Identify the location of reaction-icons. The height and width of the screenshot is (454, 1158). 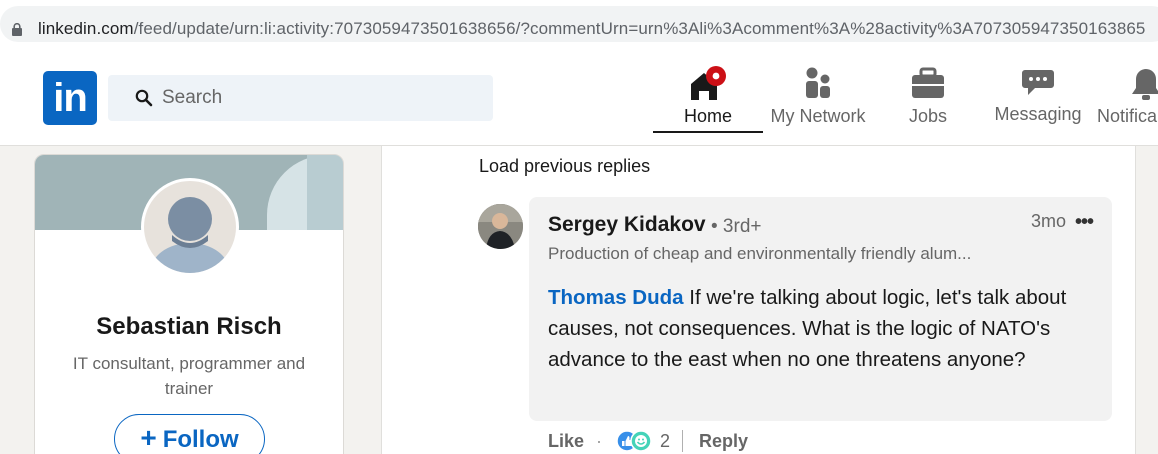
(634, 441).